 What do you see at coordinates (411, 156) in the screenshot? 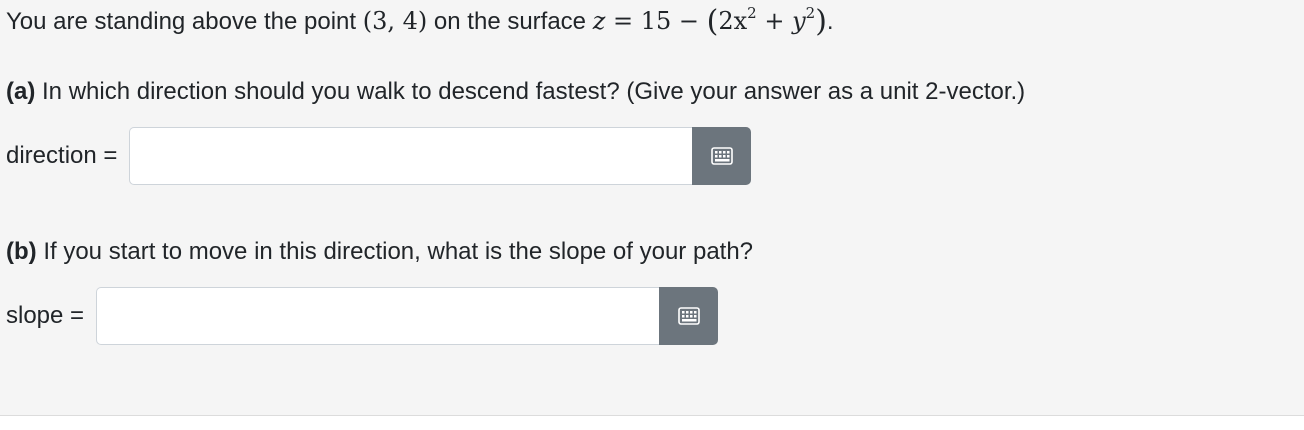
I see `direction-input` at bounding box center [411, 156].